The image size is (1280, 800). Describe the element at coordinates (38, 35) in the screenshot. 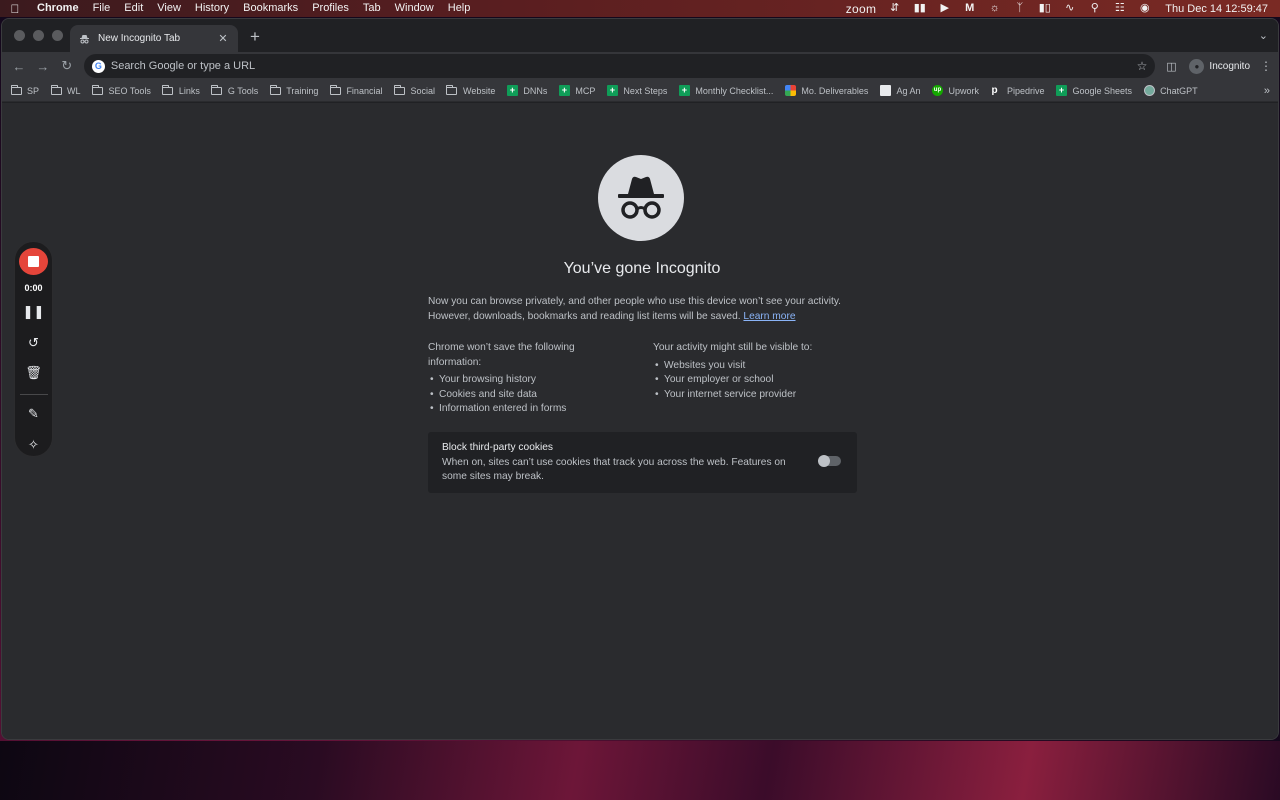

I see `minimize-window-button` at that location.